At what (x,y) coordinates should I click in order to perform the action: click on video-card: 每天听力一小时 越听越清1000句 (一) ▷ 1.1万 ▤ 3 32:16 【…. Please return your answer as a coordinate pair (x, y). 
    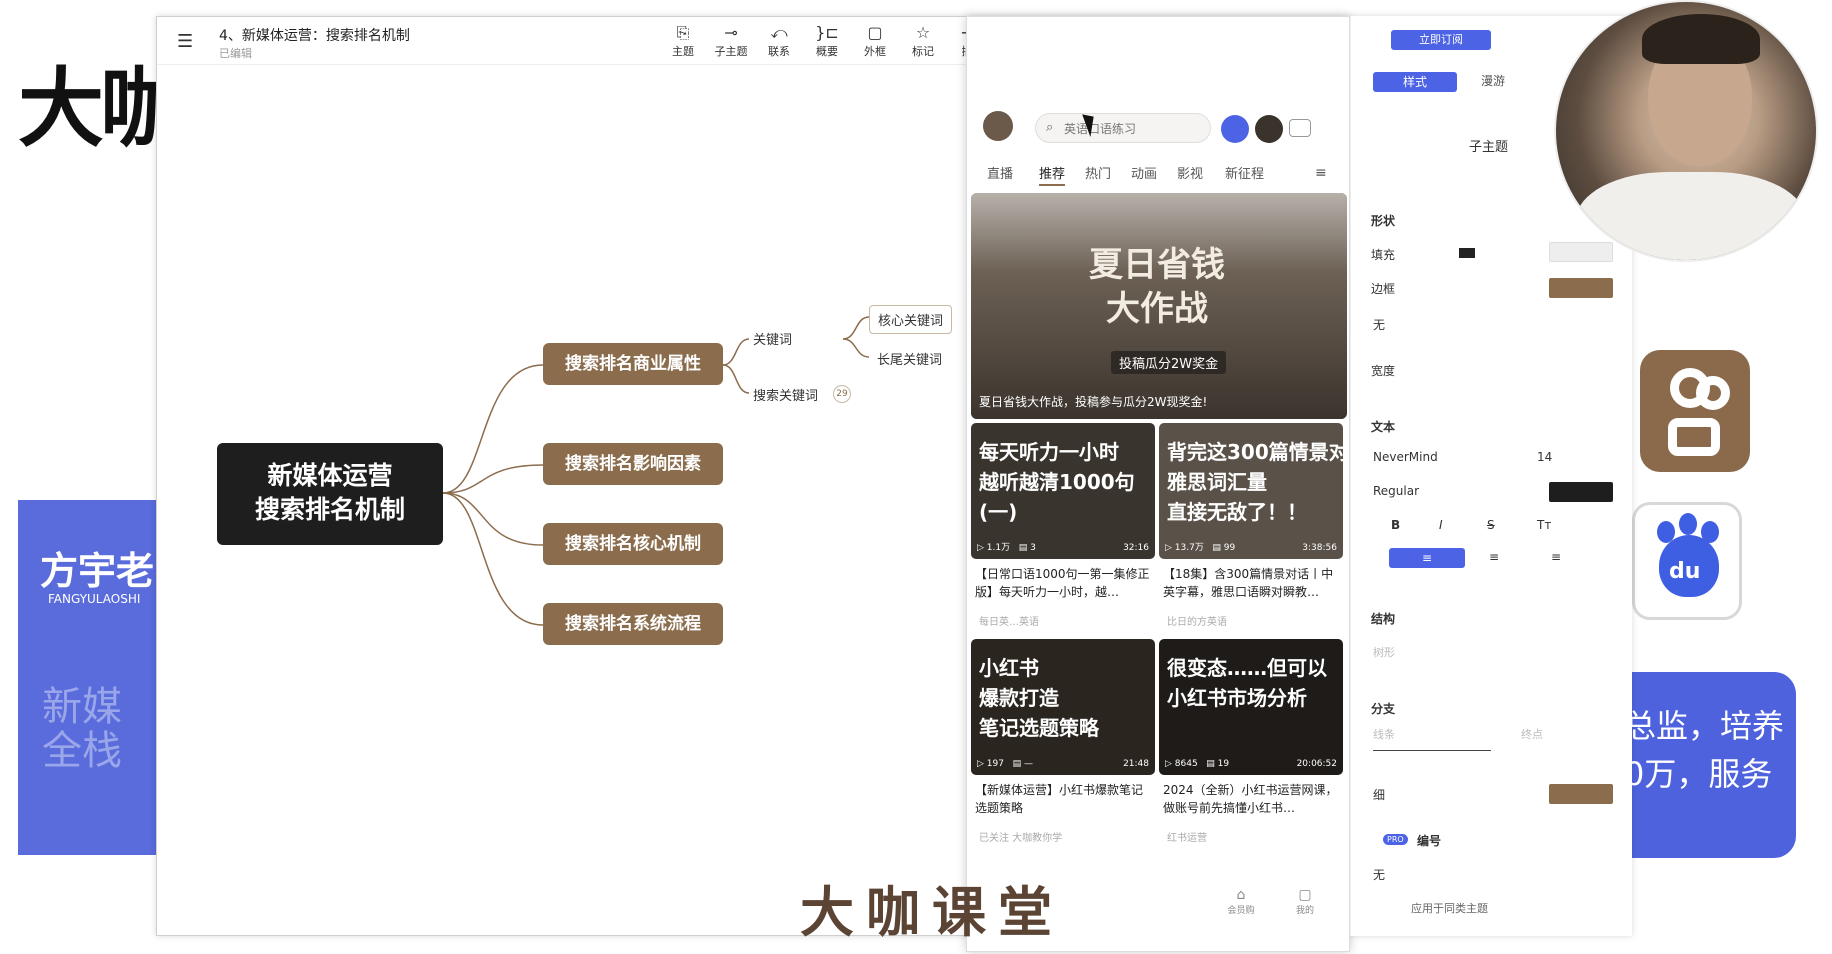
    Looking at the image, I should click on (1063, 528).